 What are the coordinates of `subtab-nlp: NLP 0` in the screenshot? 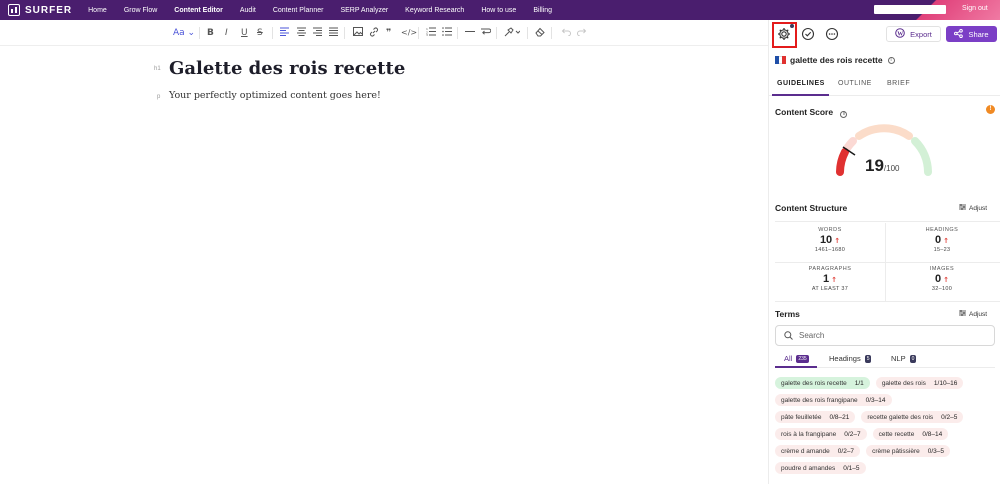 It's located at (904, 358).